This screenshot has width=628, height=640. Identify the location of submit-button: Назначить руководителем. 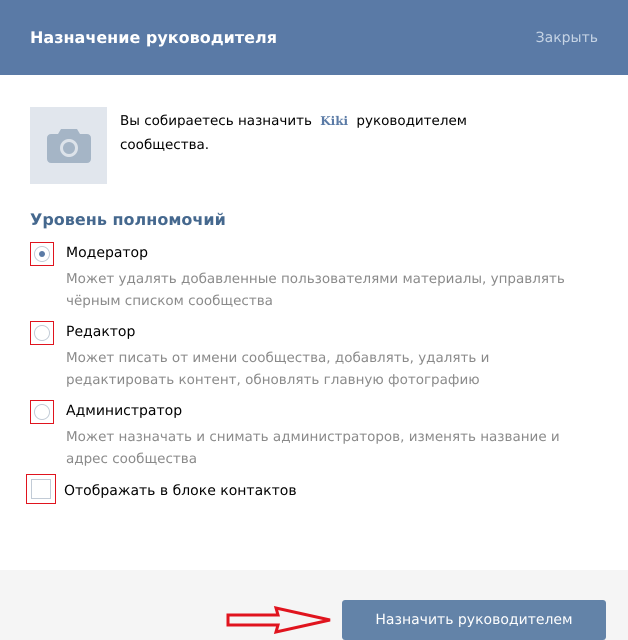
(474, 620).